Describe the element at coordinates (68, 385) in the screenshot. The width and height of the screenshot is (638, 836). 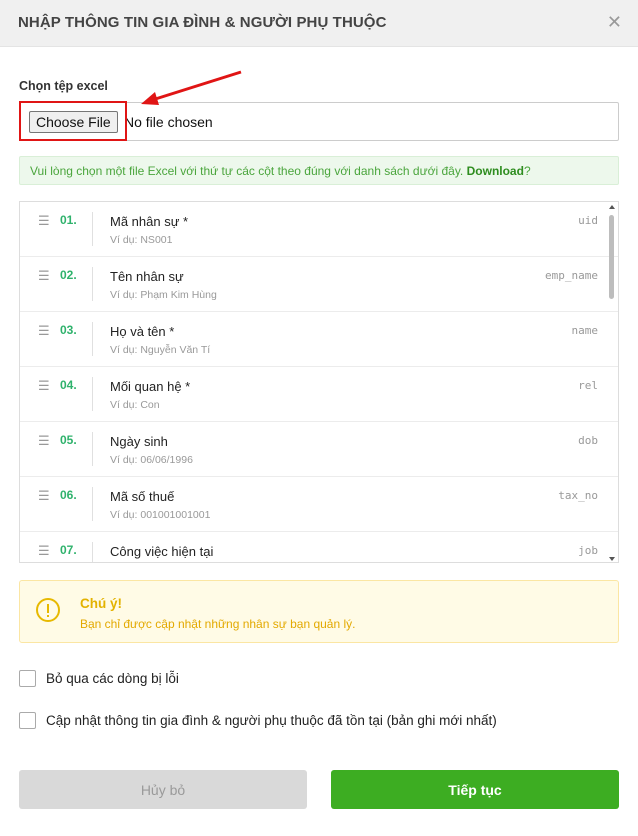
I see `field-number: 04.` at that location.